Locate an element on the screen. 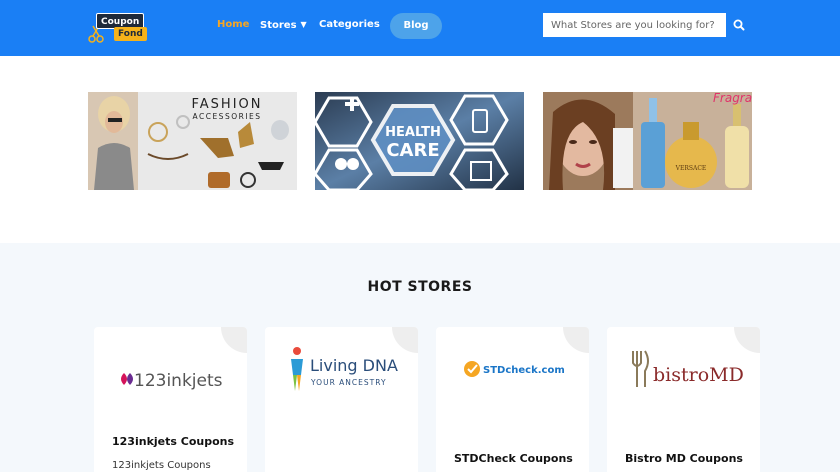  store-logo-livingdna: Living DNA YOUR ANCESTRY is located at coordinates (341, 371).